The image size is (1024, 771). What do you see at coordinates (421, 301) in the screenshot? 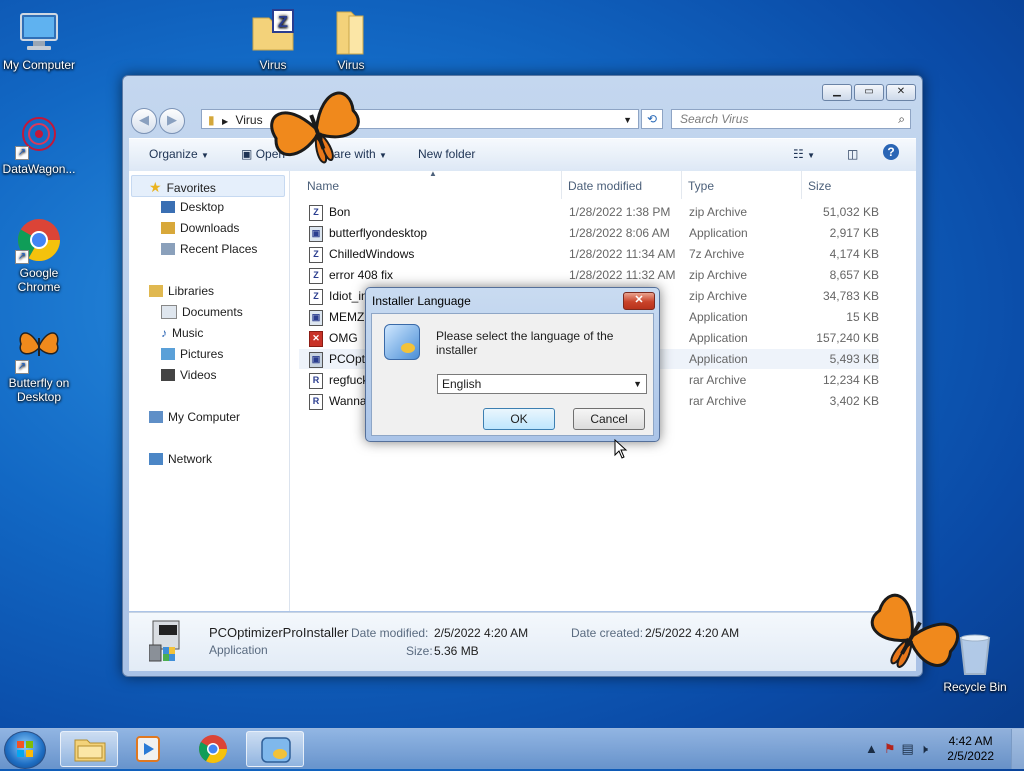
I see `dialog-title: Installer Language` at bounding box center [421, 301].